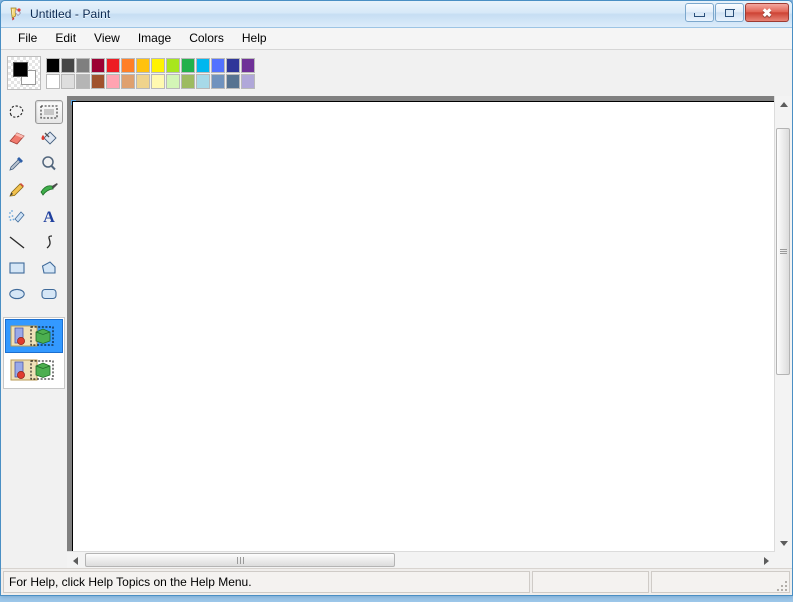 This screenshot has width=793, height=602. I want to click on maximize-button, so click(729, 12).